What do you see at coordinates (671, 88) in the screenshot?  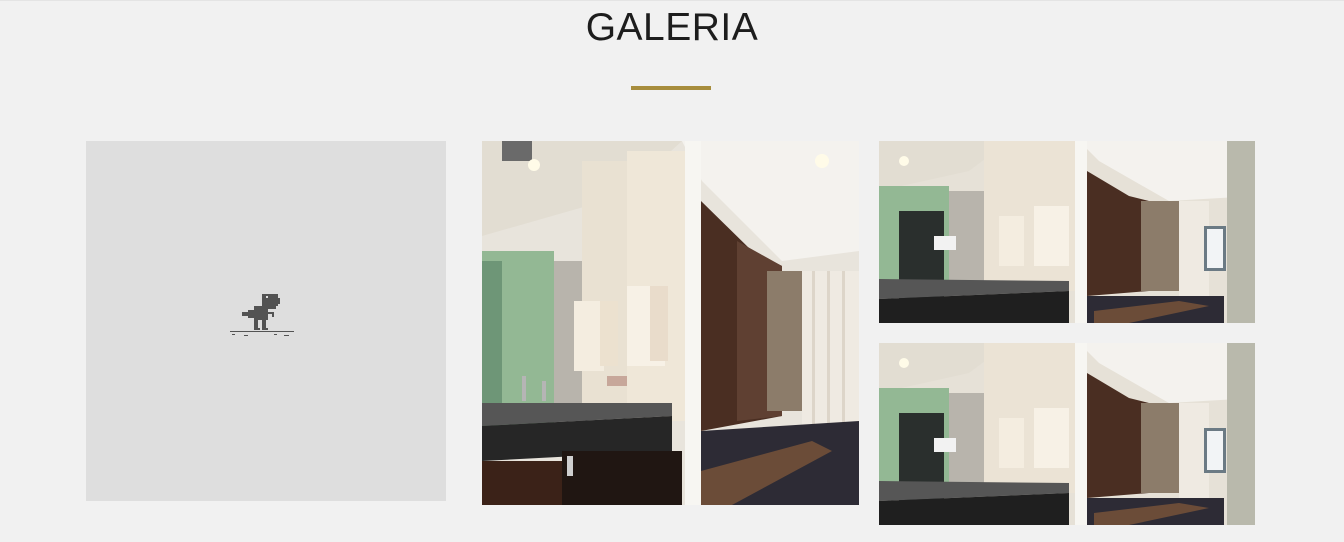 I see `title-underline` at bounding box center [671, 88].